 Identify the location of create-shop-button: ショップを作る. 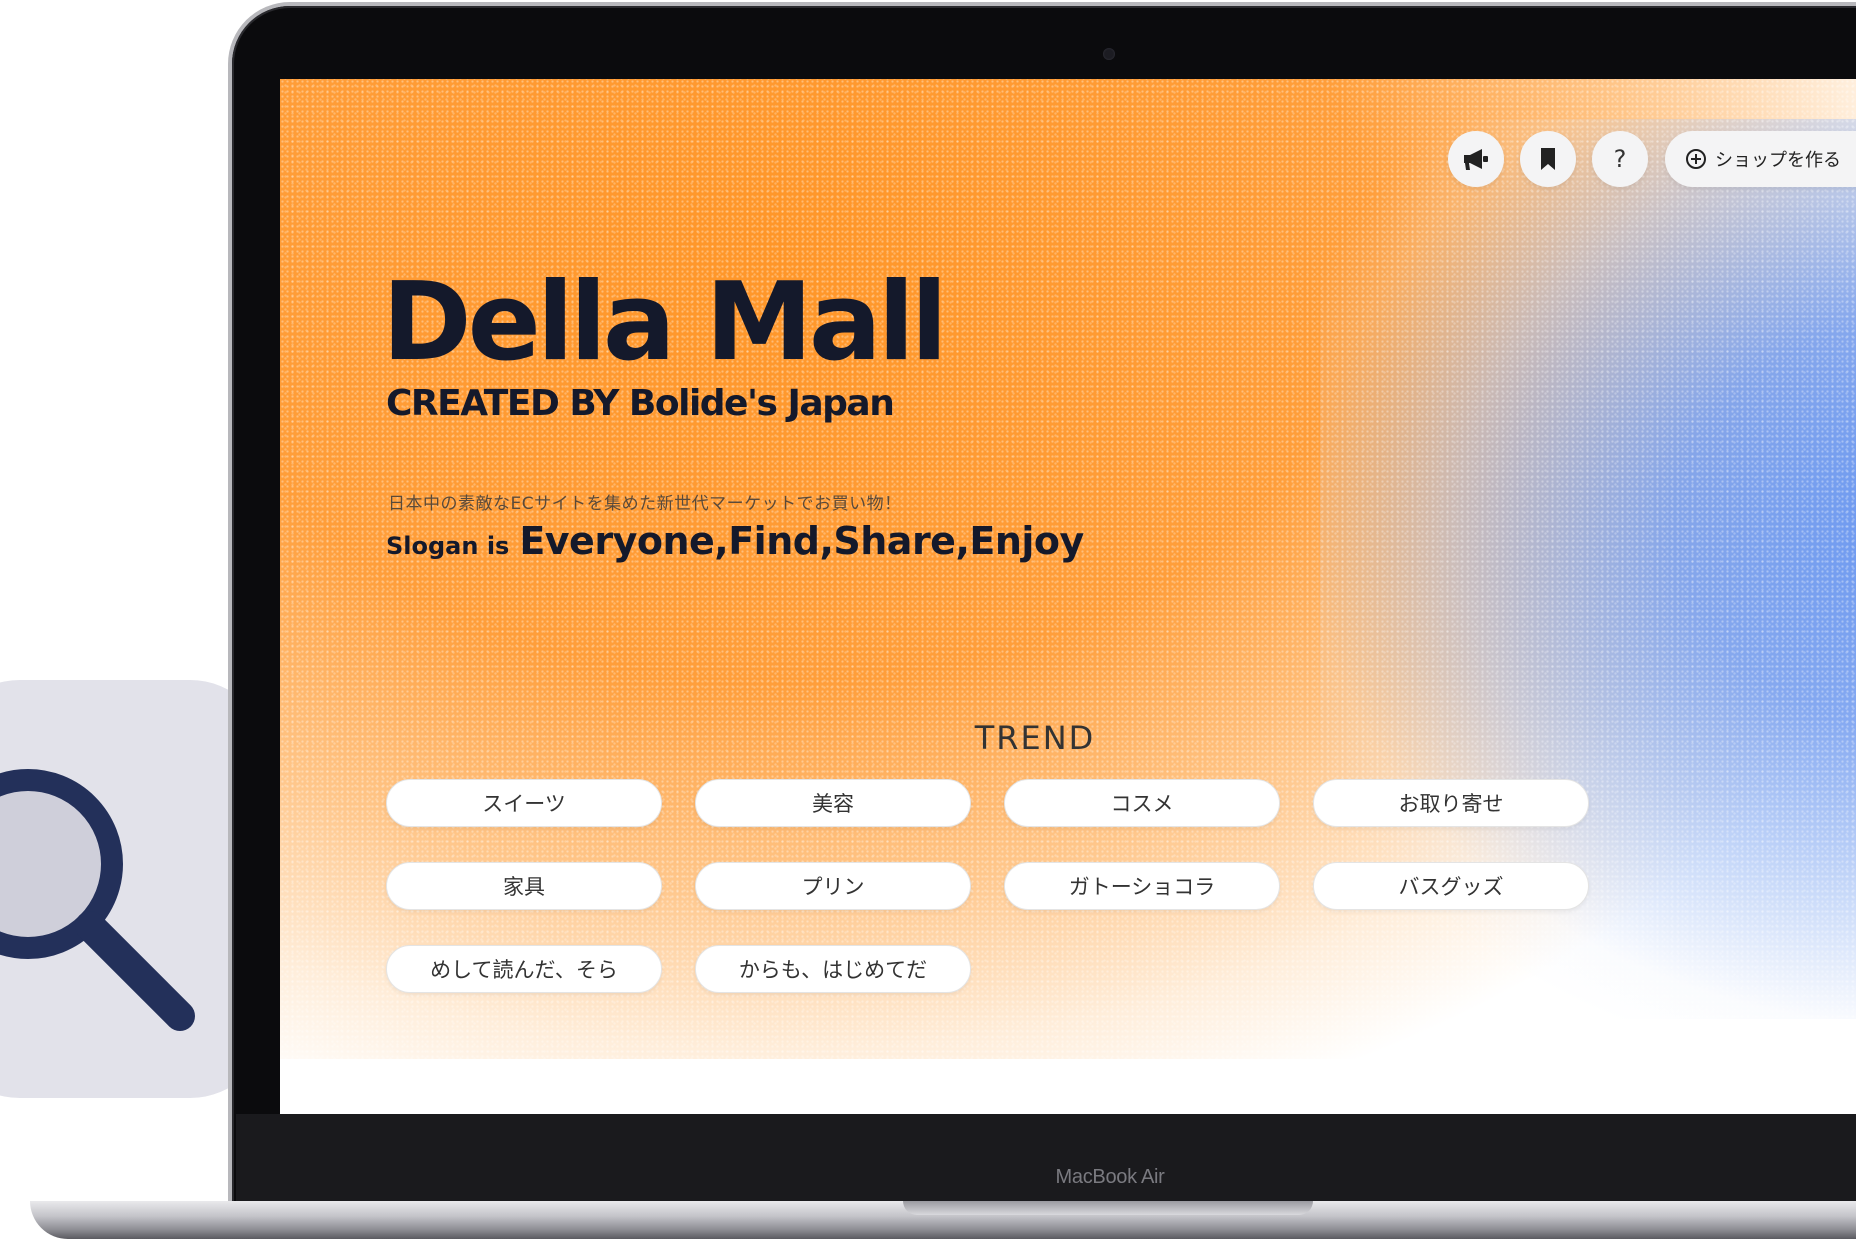
(1760, 159).